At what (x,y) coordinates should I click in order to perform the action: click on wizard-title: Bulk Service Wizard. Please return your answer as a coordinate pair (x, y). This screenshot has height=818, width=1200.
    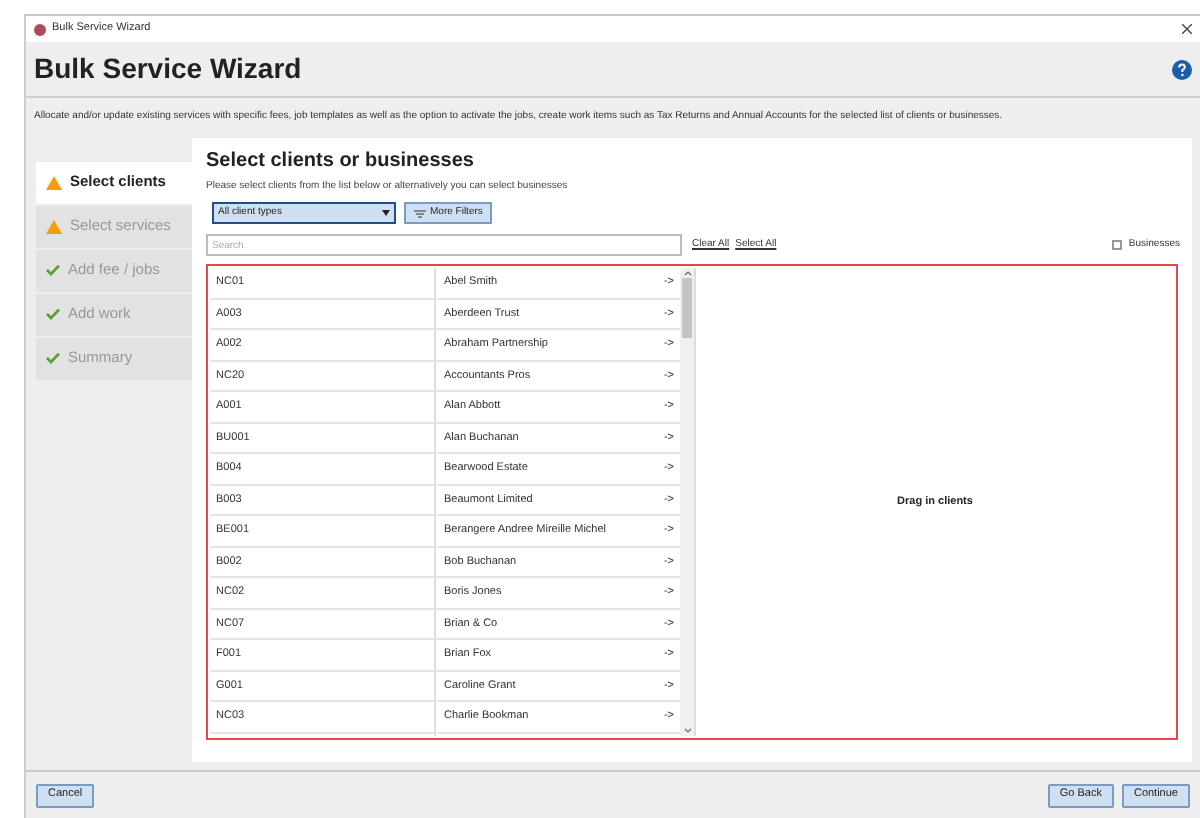
    Looking at the image, I should click on (168, 69).